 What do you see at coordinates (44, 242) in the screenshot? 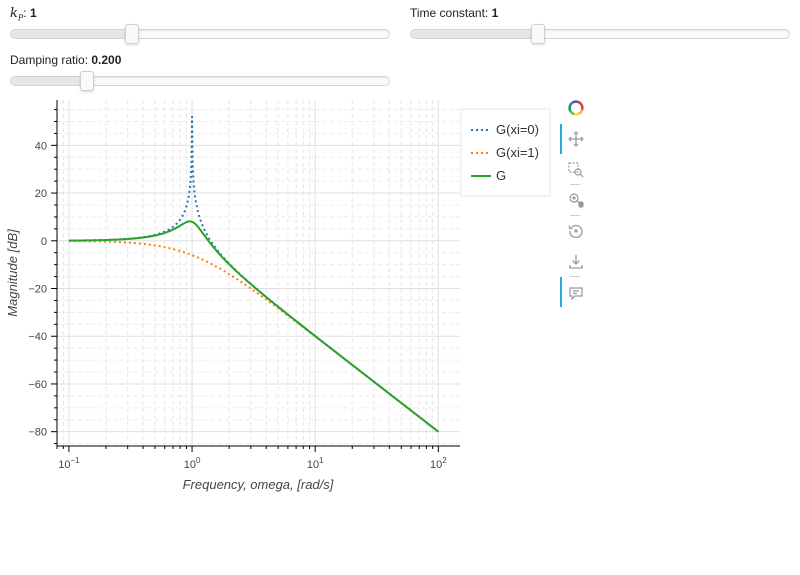
I see `y-tick-label: 0` at bounding box center [44, 242].